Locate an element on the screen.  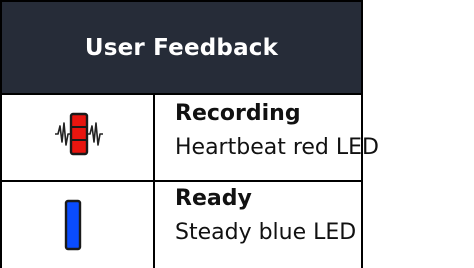
recording-description: Heartbeat red LED is located at coordinates (277, 147).